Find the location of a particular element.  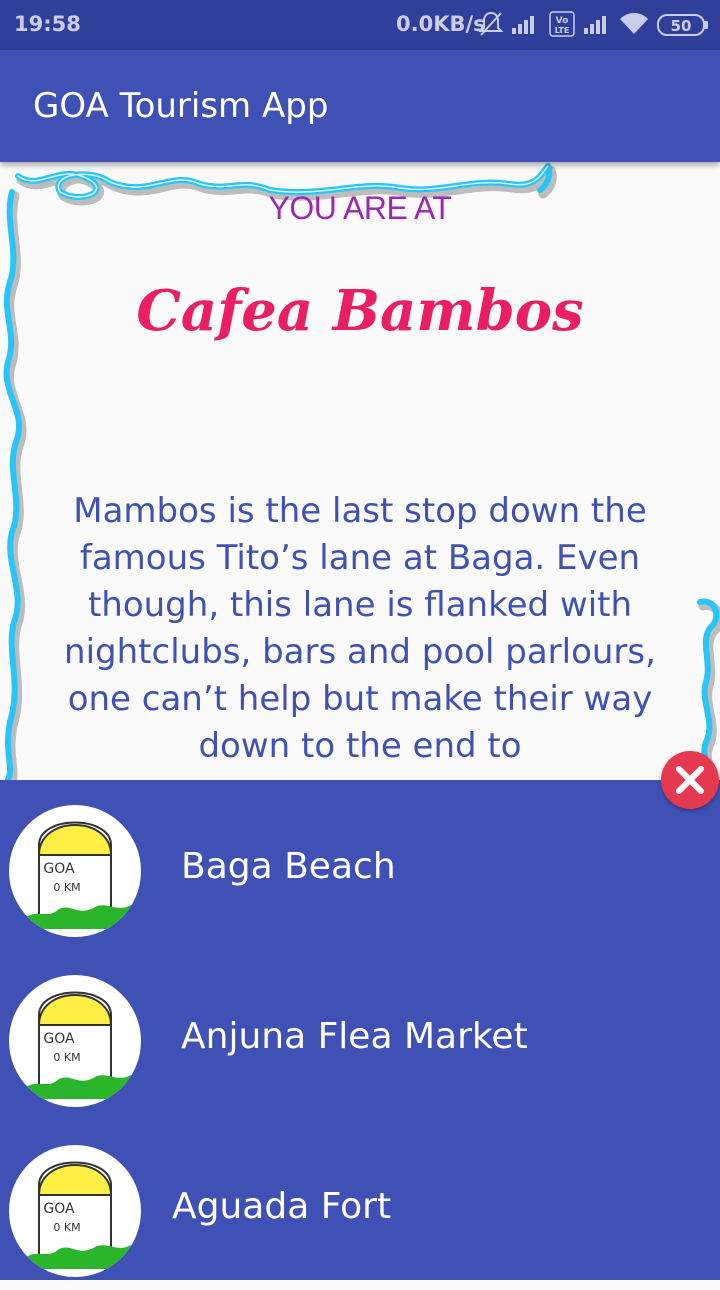

signal-icon is located at coordinates (523, 25).